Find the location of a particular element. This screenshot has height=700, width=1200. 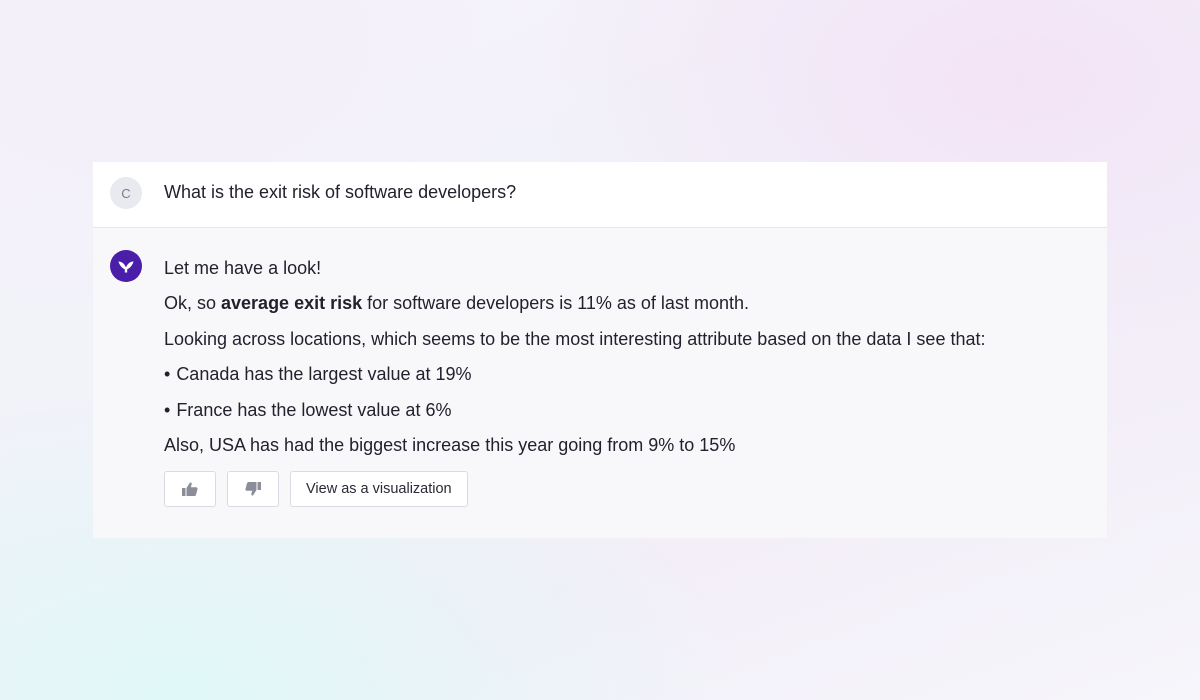

assistant-avatar is located at coordinates (126, 266).